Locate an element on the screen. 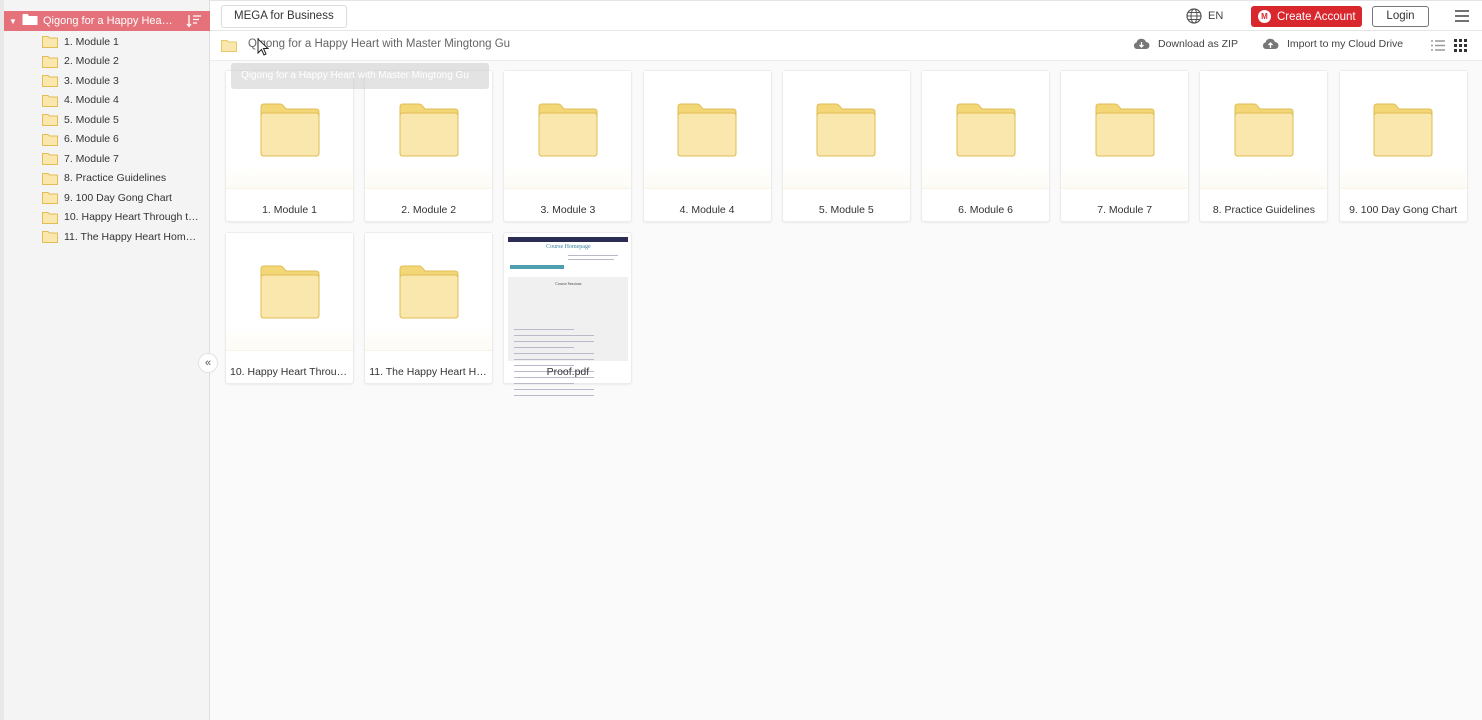  language-label: EN is located at coordinates (1216, 16).